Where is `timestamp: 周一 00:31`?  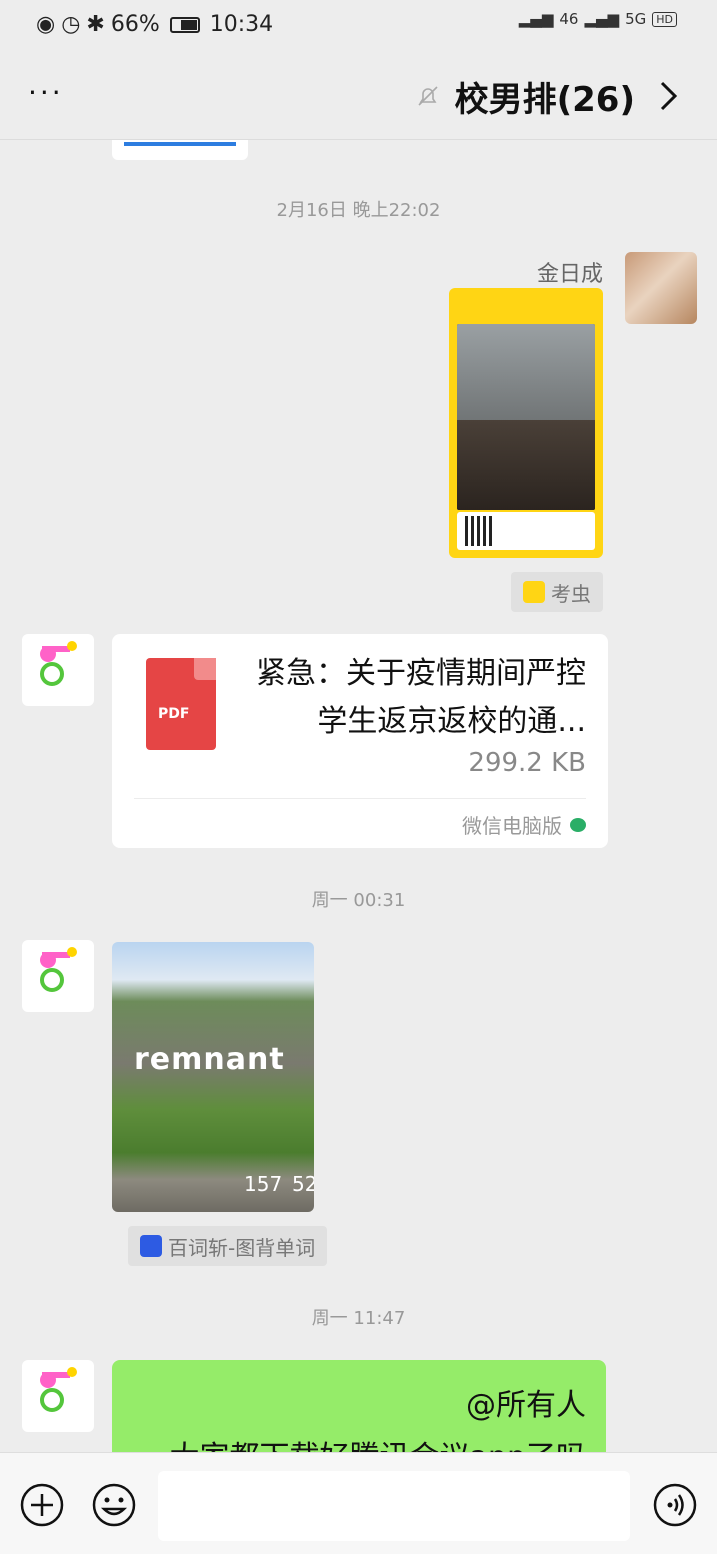
timestamp: 周一 00:31 is located at coordinates (358, 900).